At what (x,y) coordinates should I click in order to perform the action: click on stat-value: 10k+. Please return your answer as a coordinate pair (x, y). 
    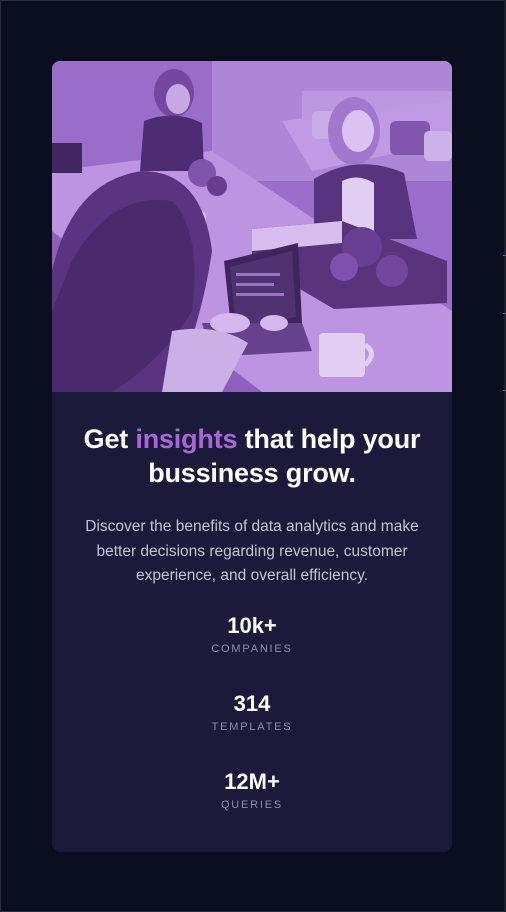
    Looking at the image, I should click on (252, 625).